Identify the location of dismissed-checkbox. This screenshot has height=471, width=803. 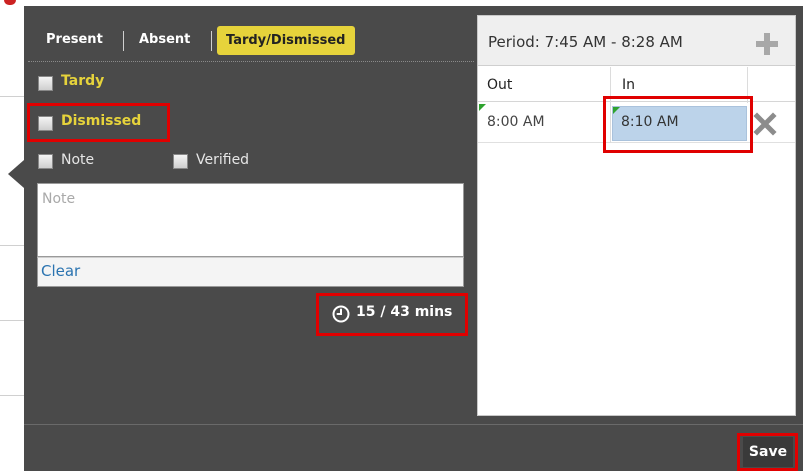
(45, 123).